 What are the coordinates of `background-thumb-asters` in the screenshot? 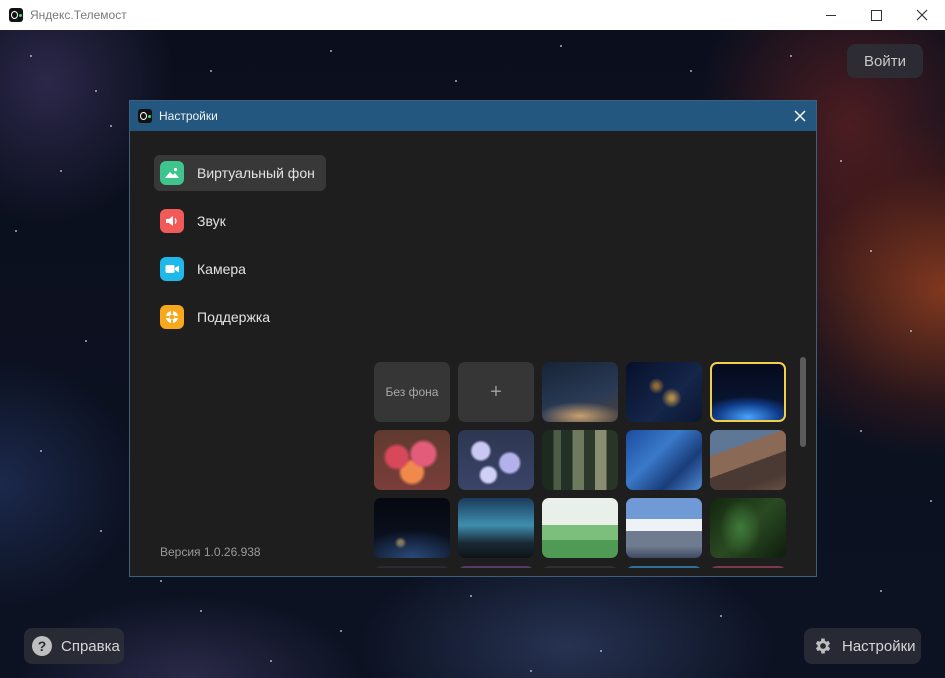 It's located at (496, 460).